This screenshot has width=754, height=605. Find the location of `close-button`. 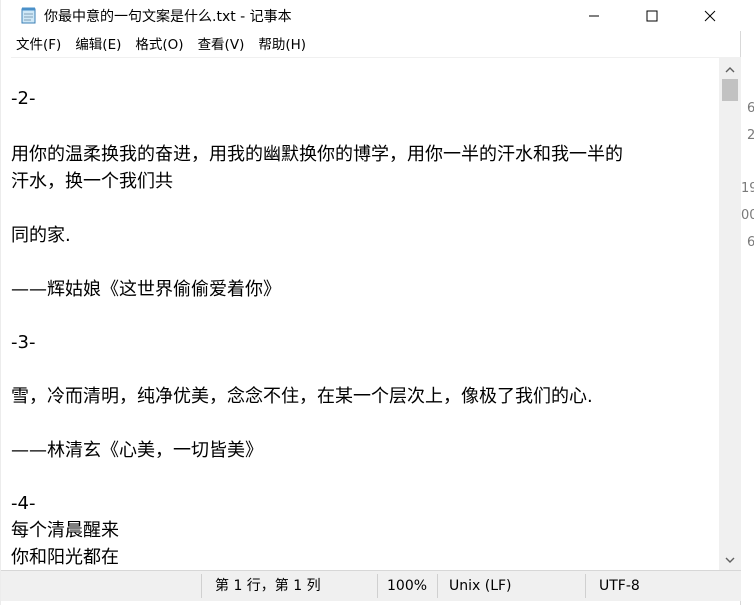

close-button is located at coordinates (710, 15).